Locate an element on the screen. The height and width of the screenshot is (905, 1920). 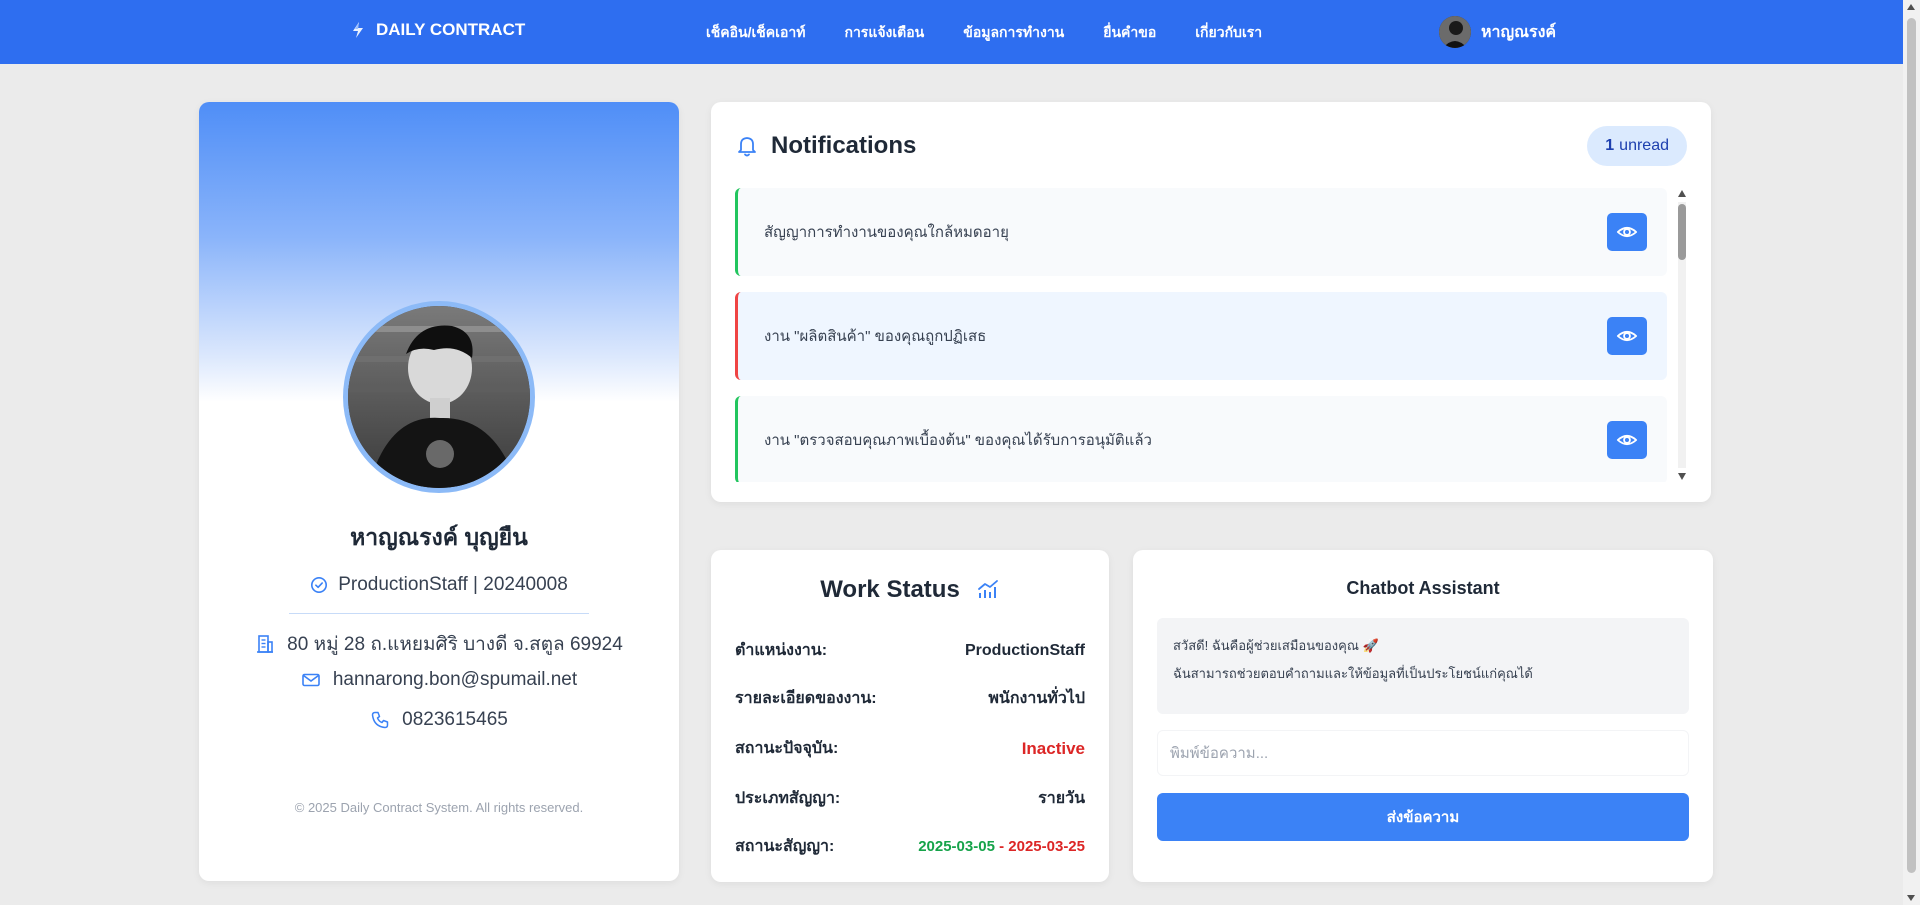
bell-icon is located at coordinates (747, 147).